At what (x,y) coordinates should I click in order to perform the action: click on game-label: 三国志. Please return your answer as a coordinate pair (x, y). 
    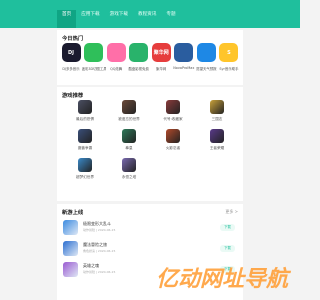
    Looking at the image, I should click on (217, 119).